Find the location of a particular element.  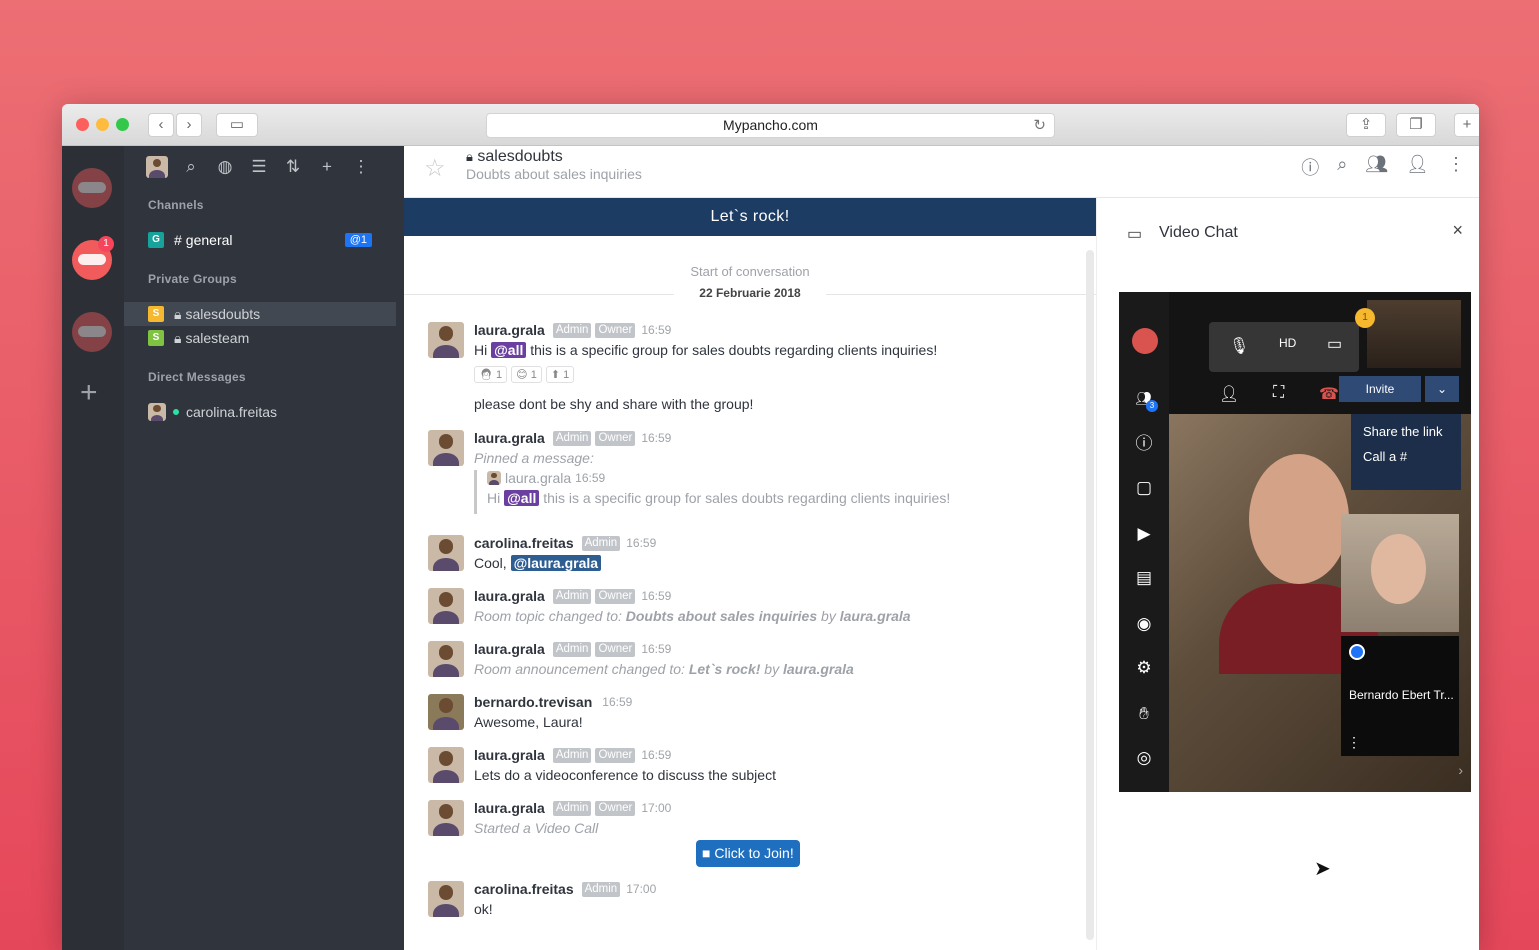

menu-item-call: Call a # is located at coordinates (1406, 451).